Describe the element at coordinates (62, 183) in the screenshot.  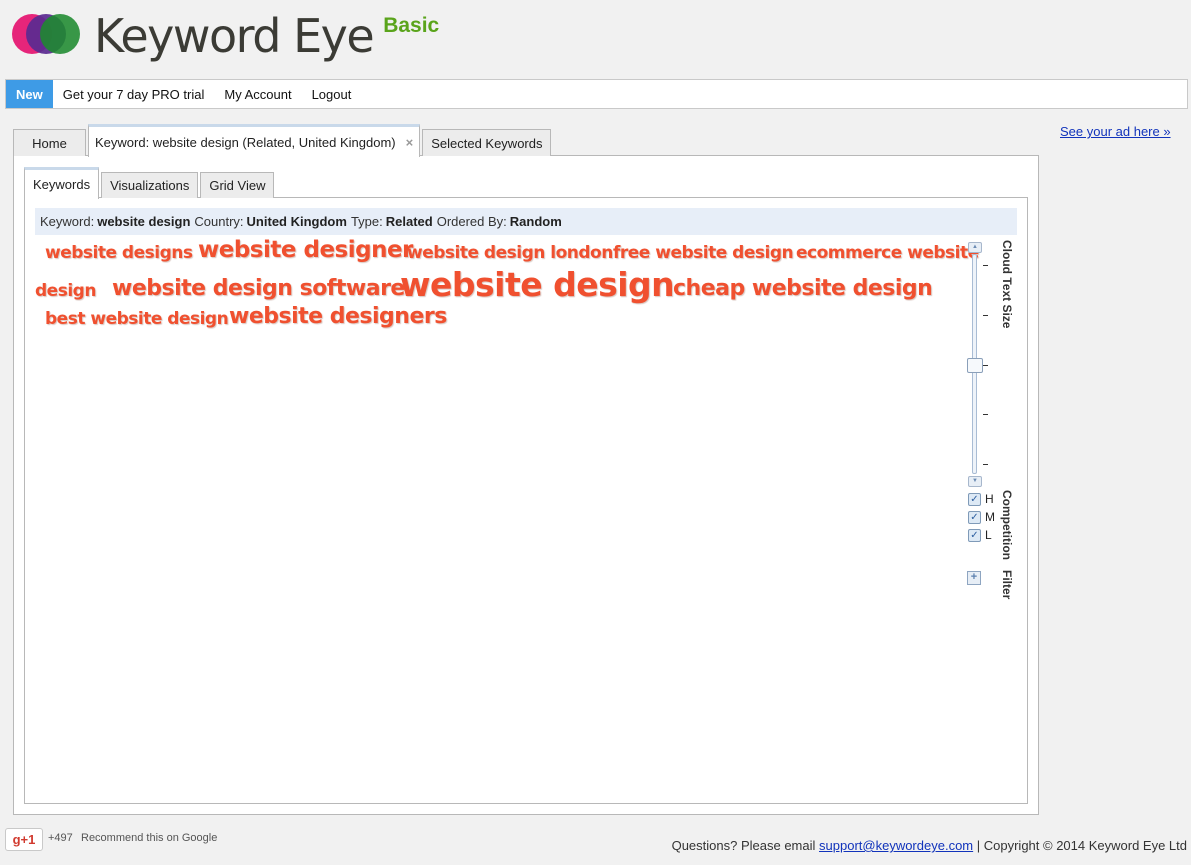
I see `tab-keywords: Keywords` at that location.